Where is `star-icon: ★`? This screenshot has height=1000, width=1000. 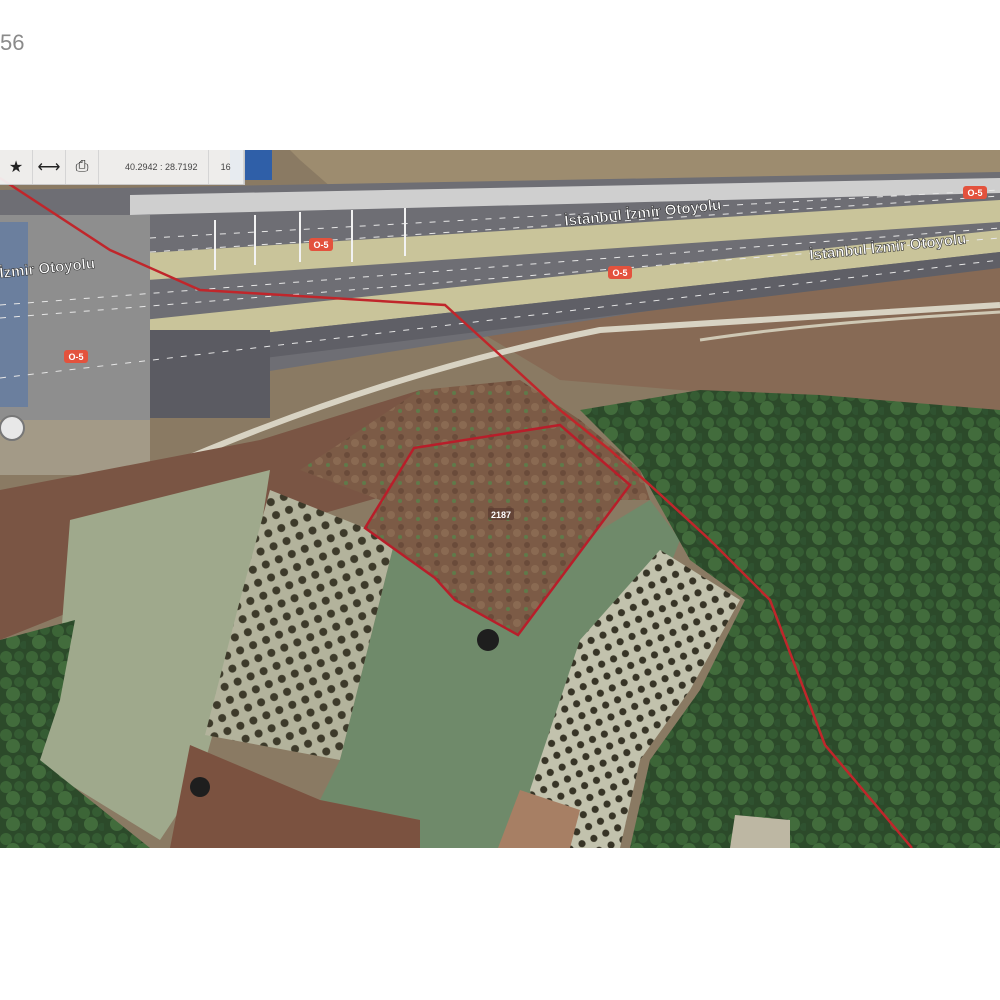
star-icon: ★ is located at coordinates (16, 167).